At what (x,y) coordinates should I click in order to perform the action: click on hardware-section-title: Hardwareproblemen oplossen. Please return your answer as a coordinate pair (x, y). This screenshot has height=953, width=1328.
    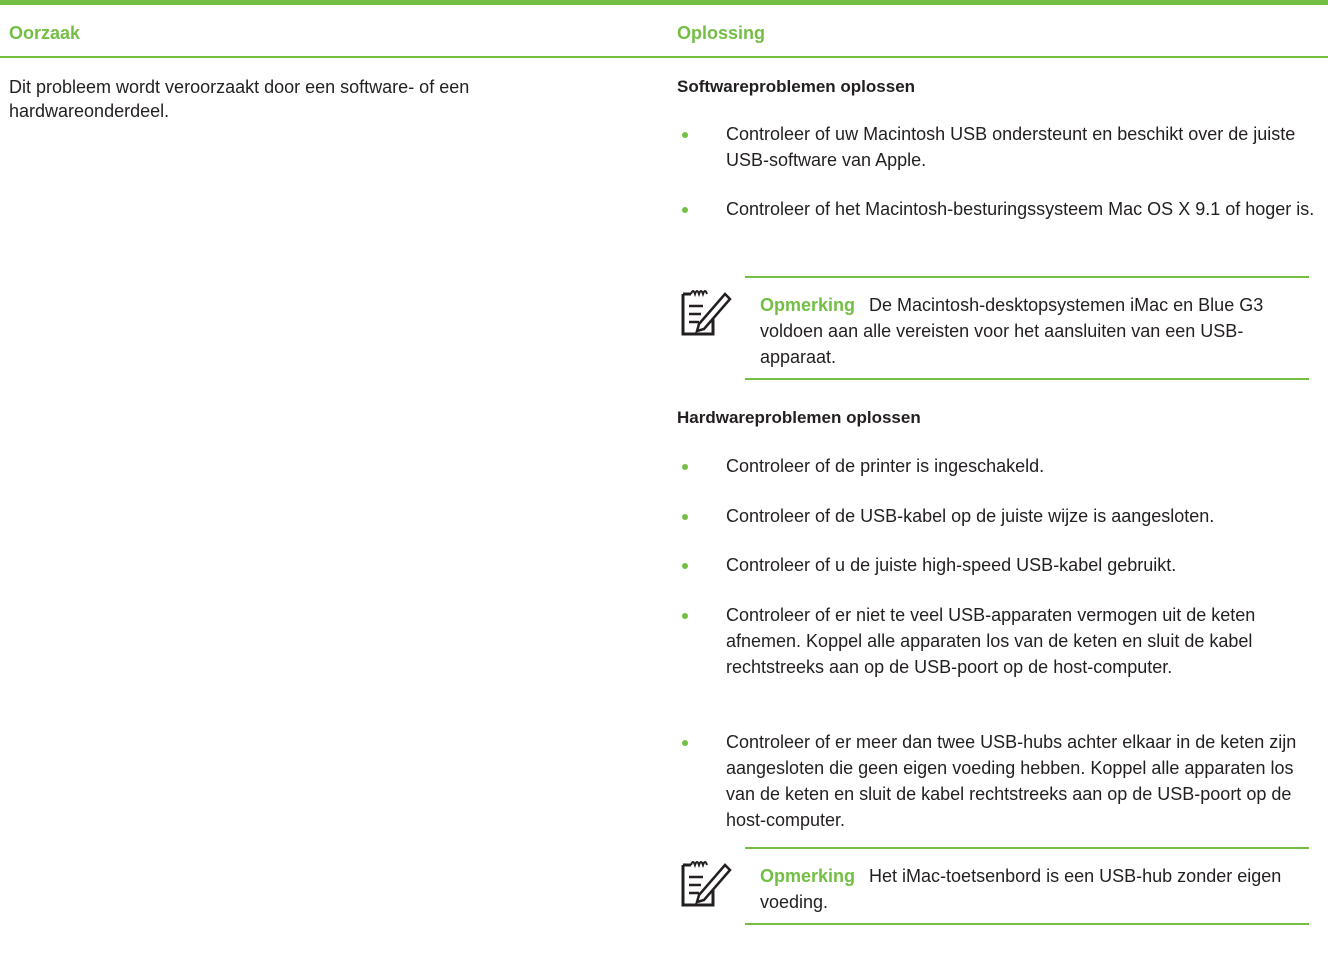
    Looking at the image, I should click on (799, 417).